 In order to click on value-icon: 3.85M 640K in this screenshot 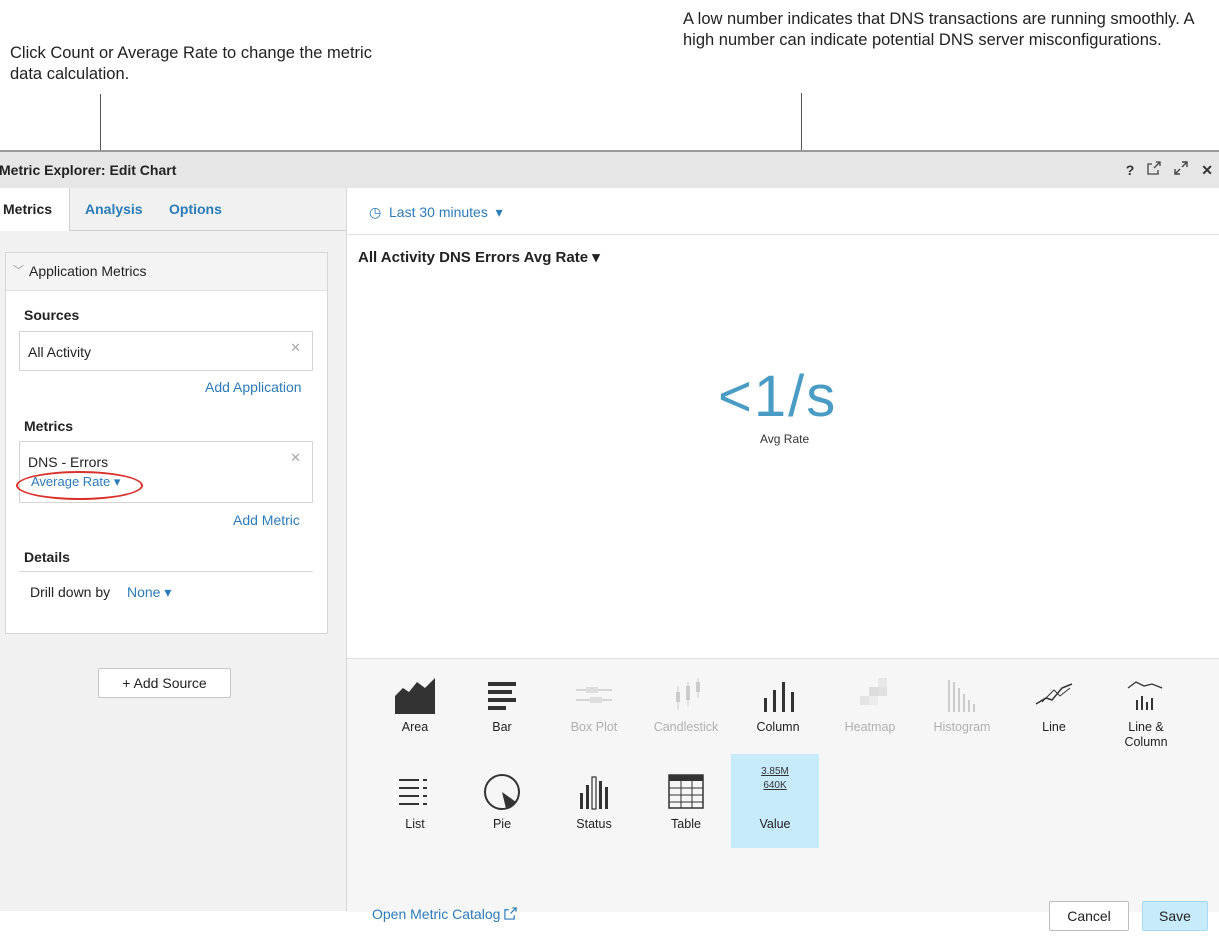, I will do `click(775, 779)`.